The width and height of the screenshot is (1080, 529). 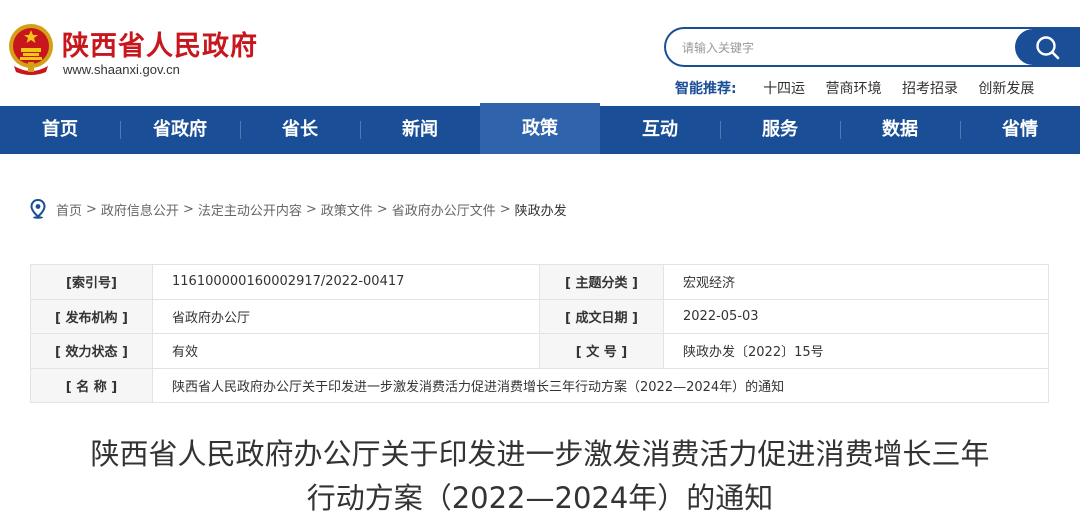 What do you see at coordinates (346, 316) in the screenshot?
I see `issuer-value: 省政府办公厅` at bounding box center [346, 316].